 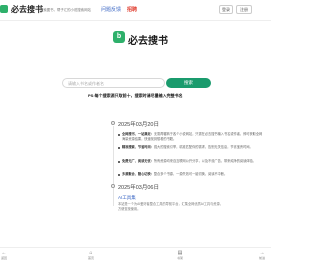 What do you see at coordinates (138, 161) in the screenshot?
I see `feature-title: 免费无广、阅读无忧：` at bounding box center [138, 161].